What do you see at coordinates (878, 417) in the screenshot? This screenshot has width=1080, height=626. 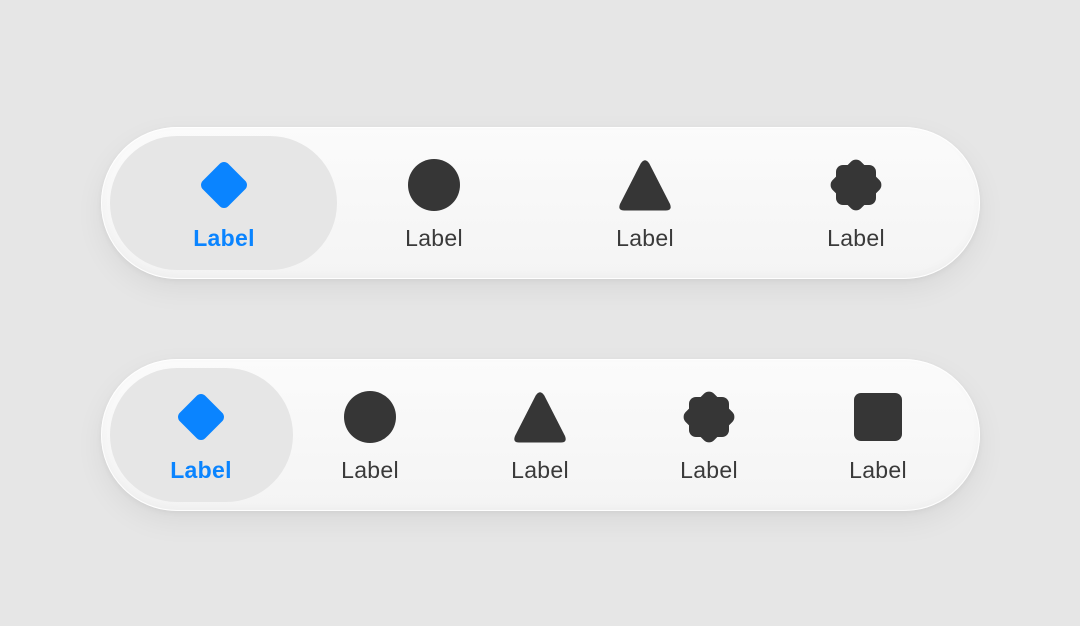 I see `square-icon` at bounding box center [878, 417].